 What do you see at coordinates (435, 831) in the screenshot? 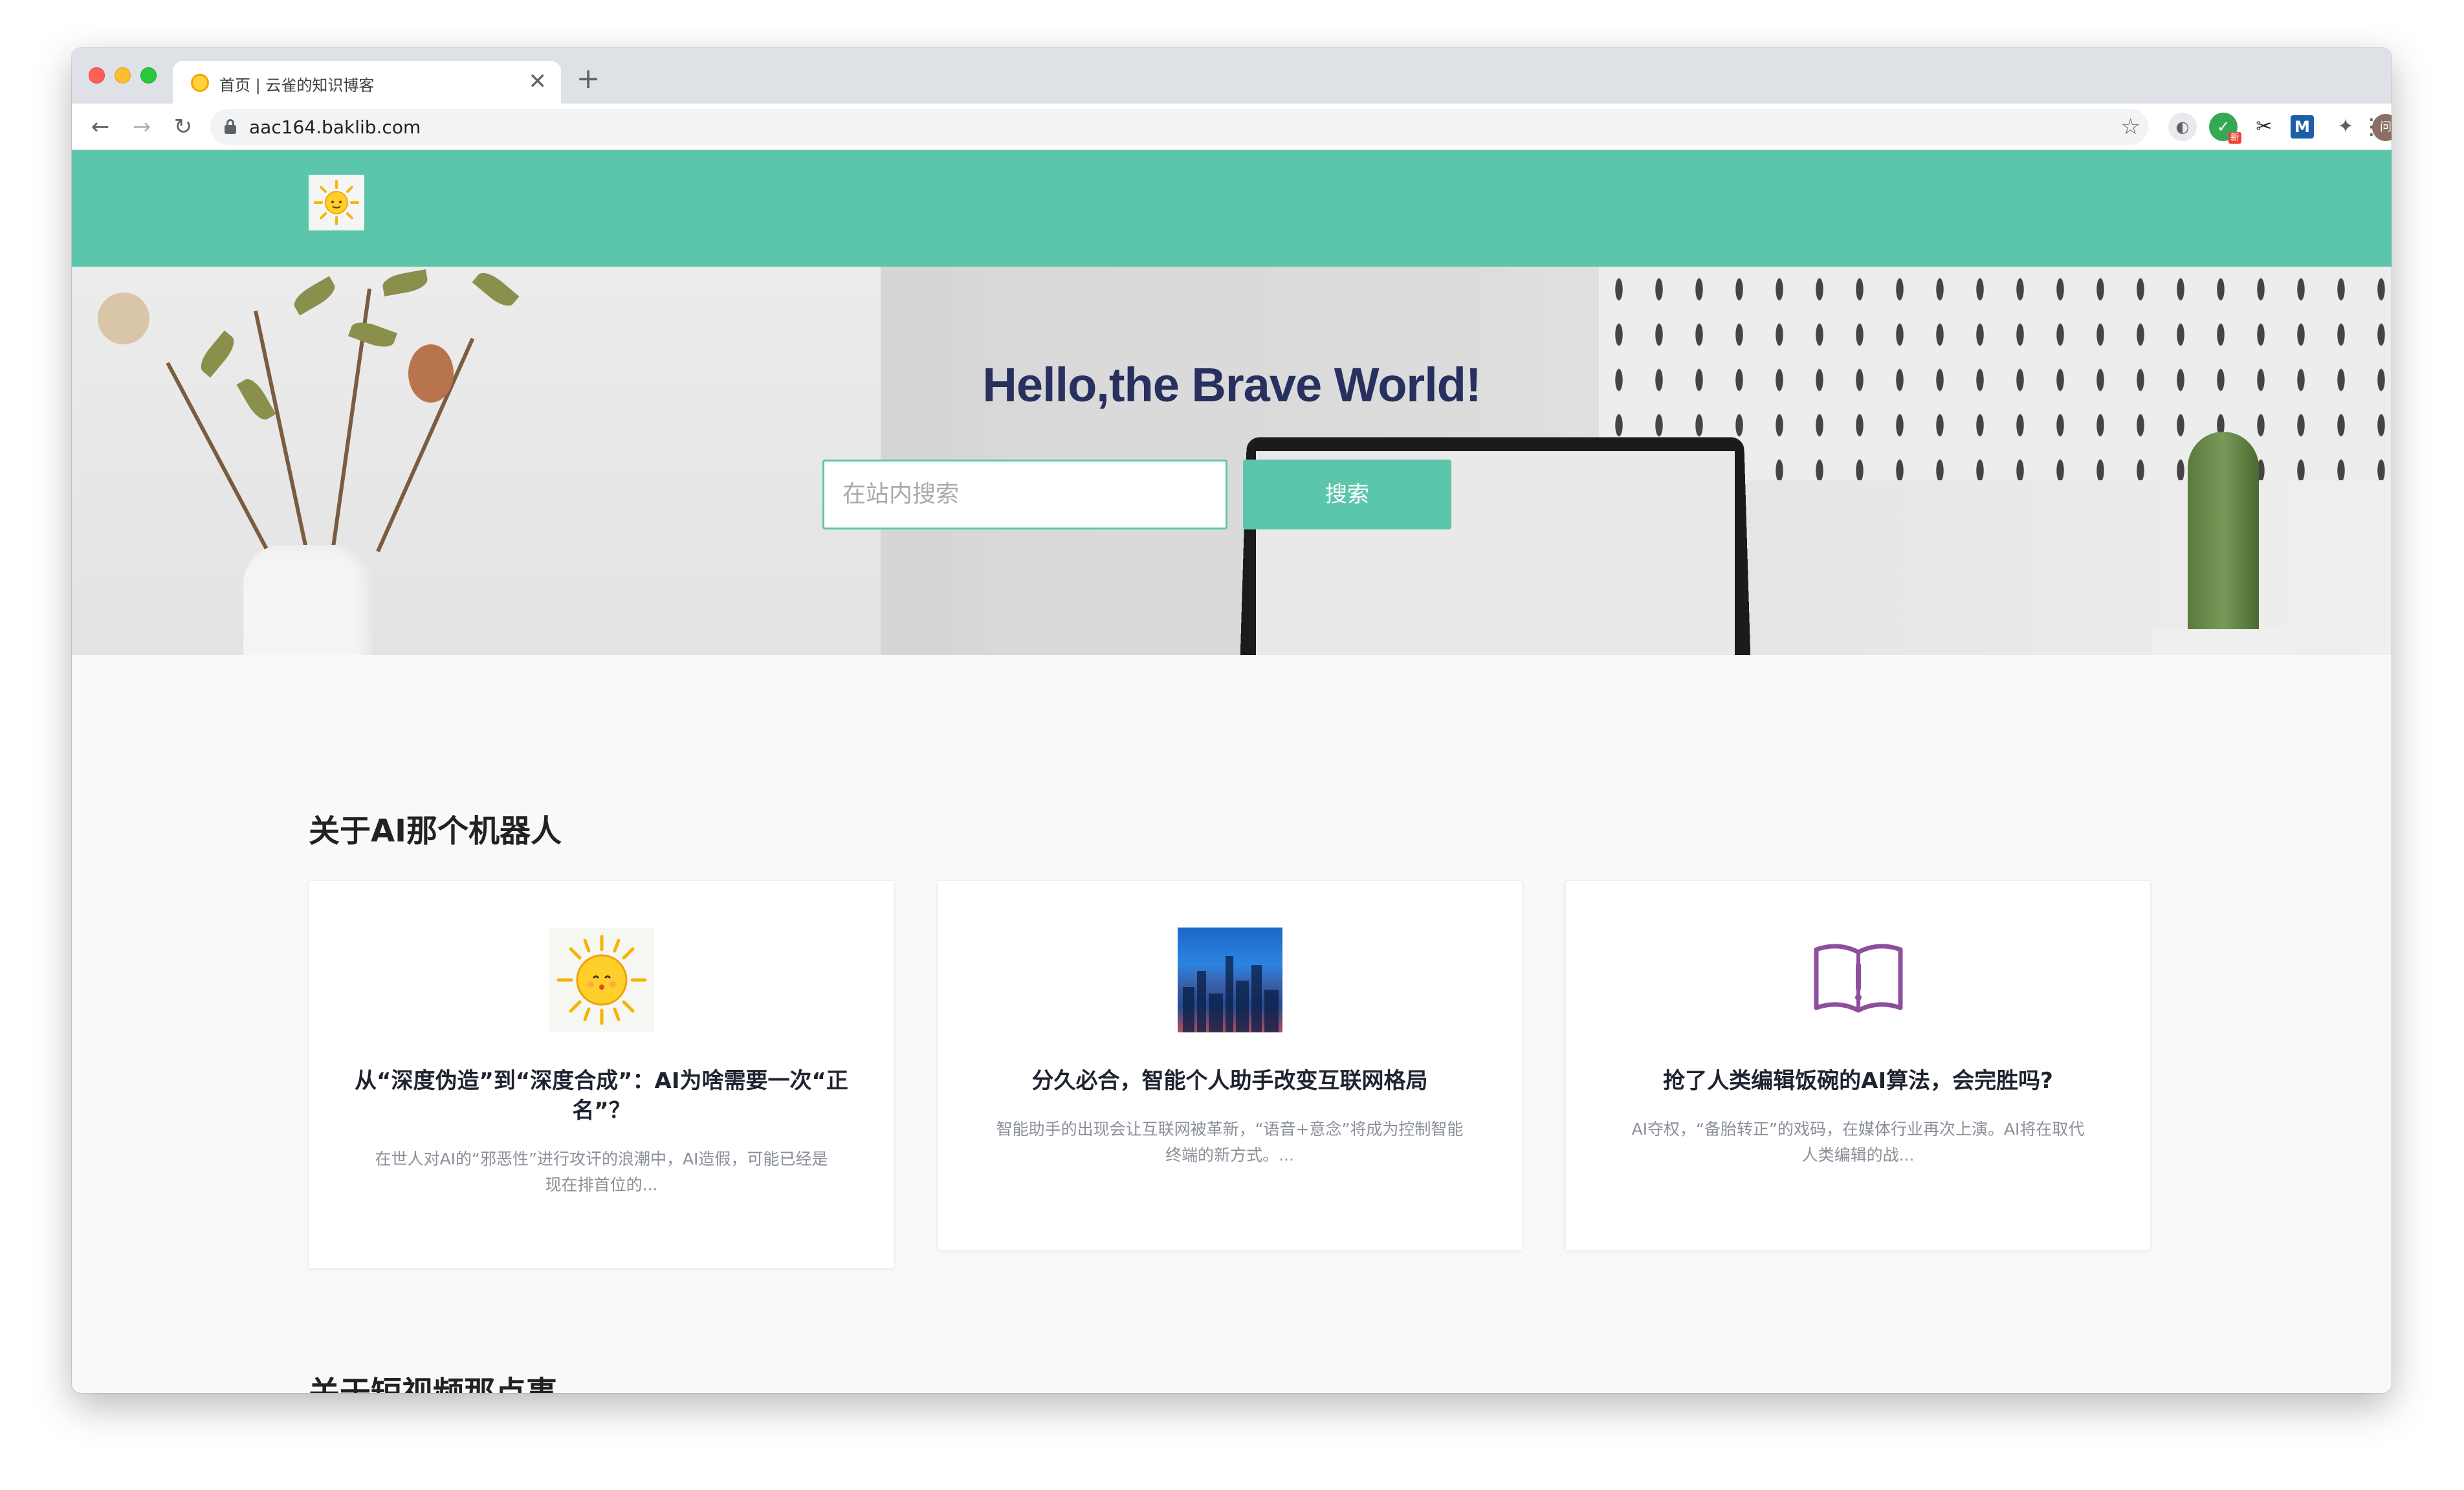
I see `section-title: 关于AI那个机器人` at bounding box center [435, 831].